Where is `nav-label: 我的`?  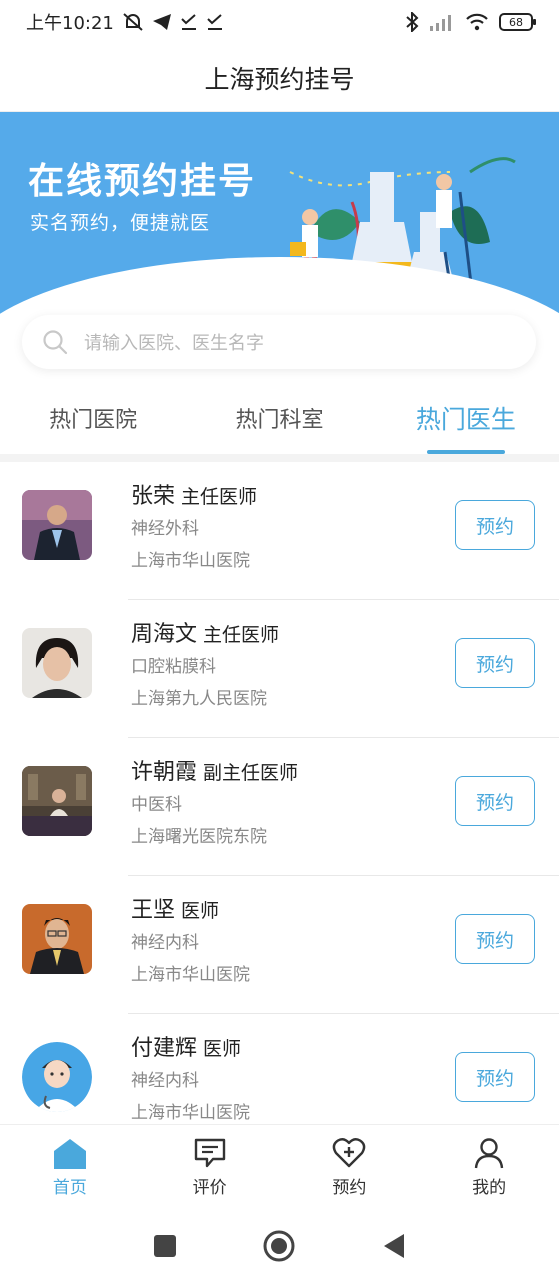 nav-label: 我的 is located at coordinates (489, 1188).